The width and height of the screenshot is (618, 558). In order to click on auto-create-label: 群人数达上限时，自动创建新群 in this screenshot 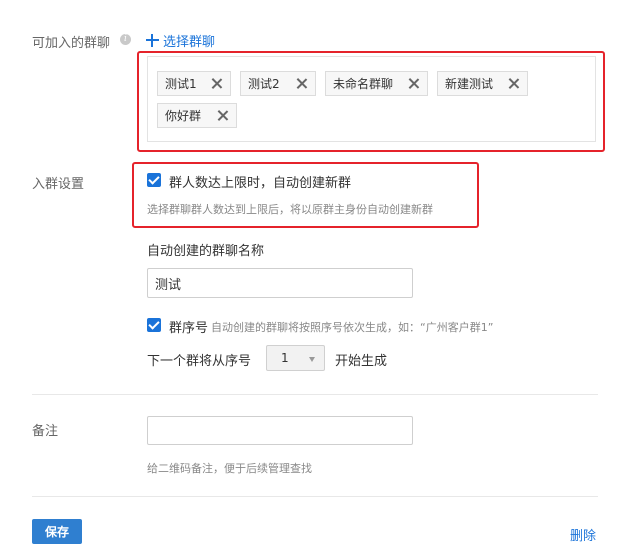, I will do `click(260, 183)`.